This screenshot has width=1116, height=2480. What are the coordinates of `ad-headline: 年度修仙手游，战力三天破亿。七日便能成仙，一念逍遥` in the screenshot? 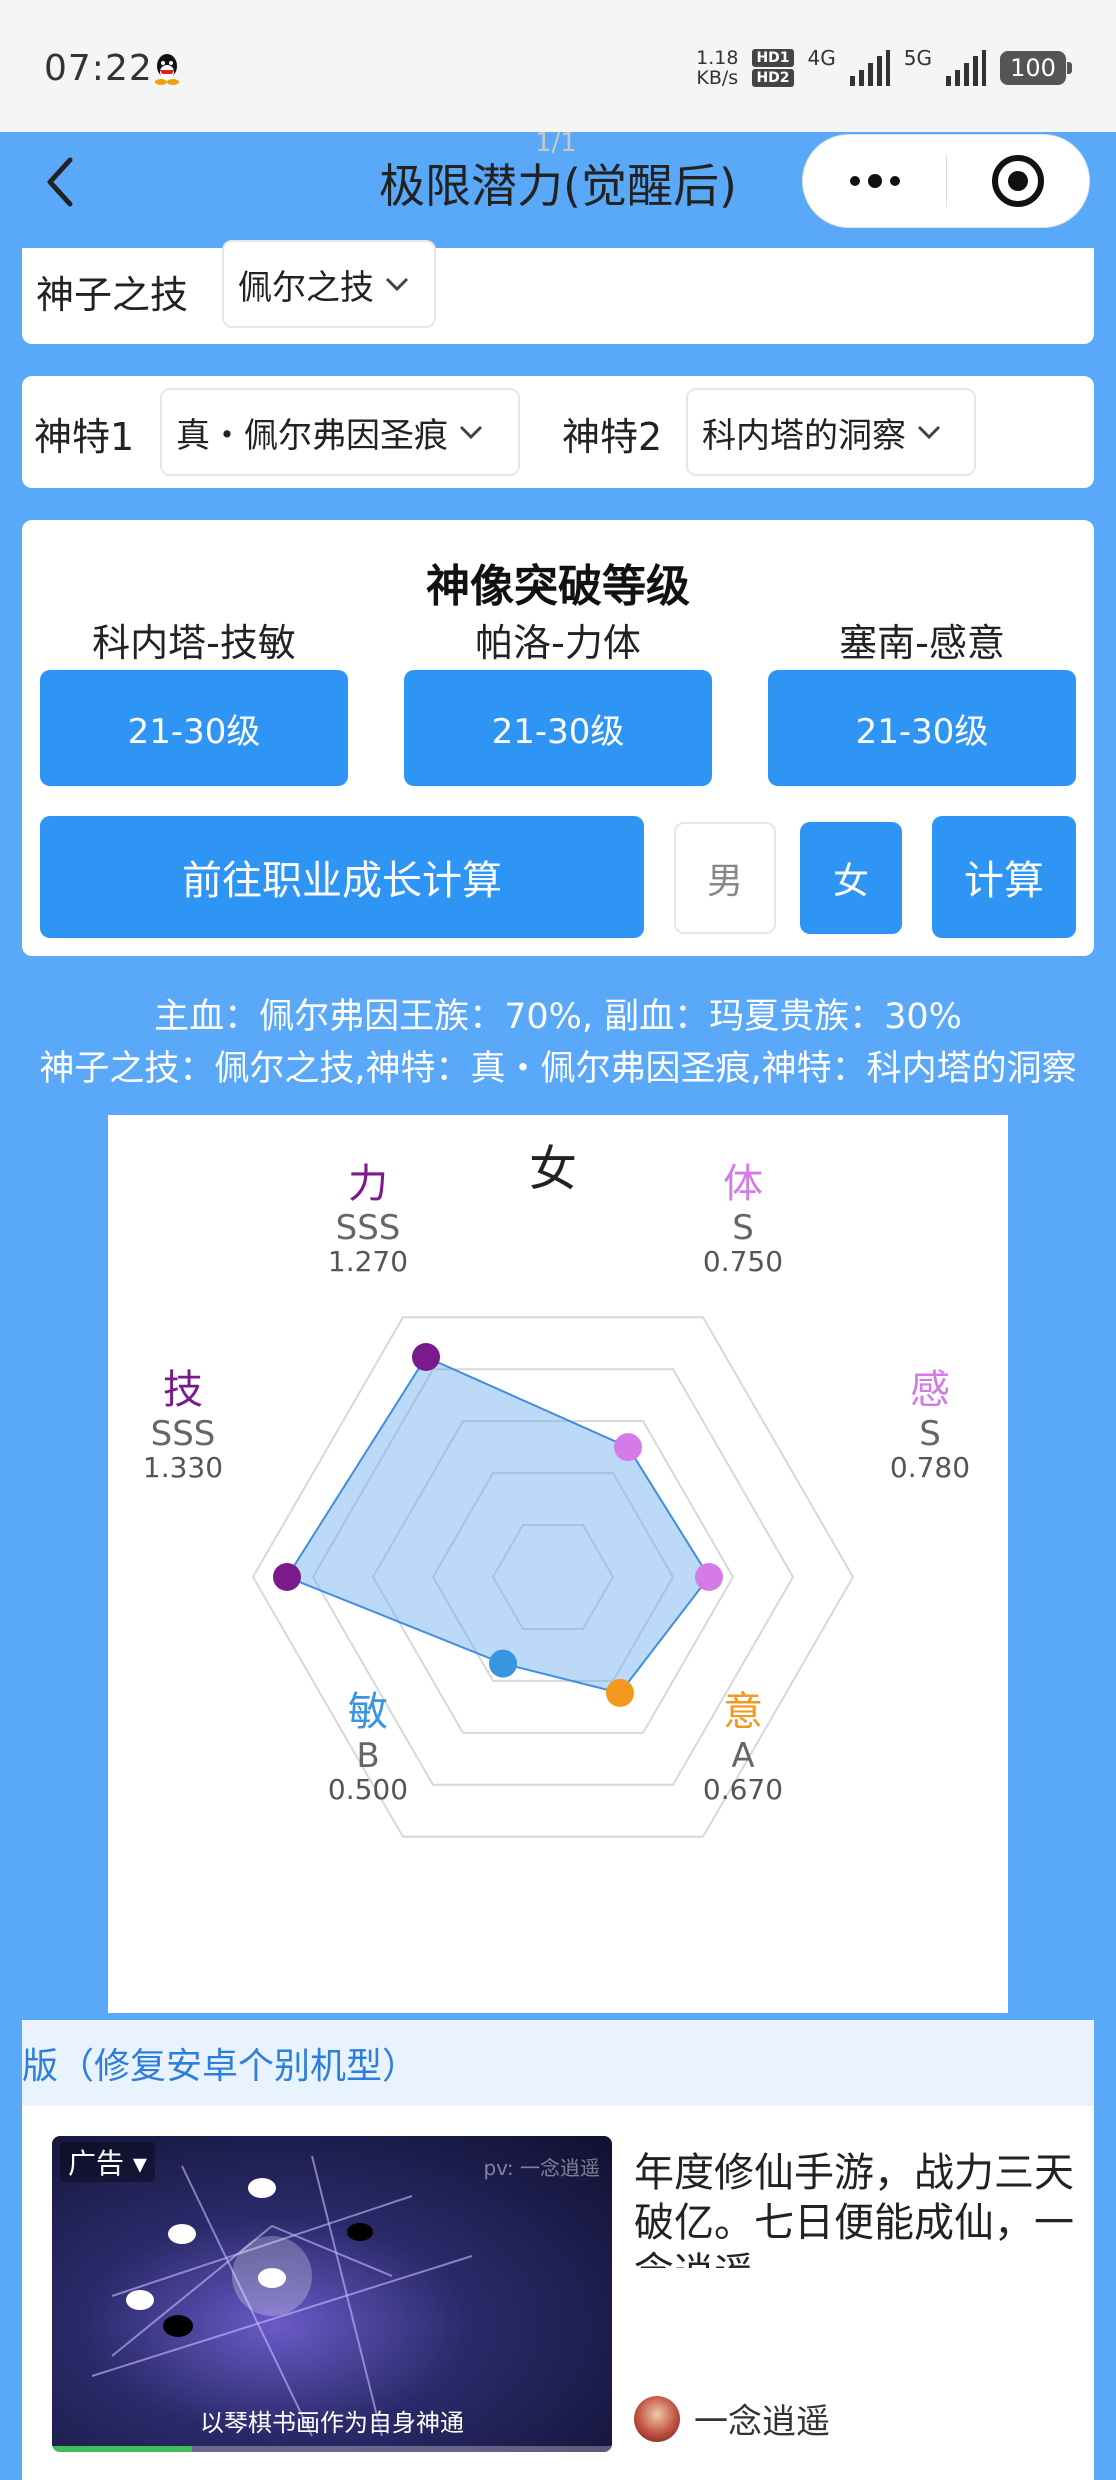 It's located at (854, 2208).